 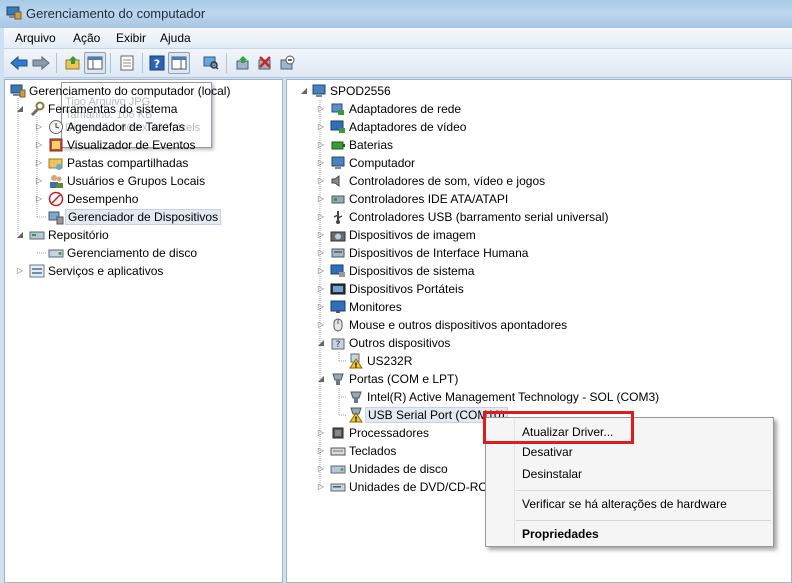 I want to click on menu-acao: Ação, so click(x=86, y=38).